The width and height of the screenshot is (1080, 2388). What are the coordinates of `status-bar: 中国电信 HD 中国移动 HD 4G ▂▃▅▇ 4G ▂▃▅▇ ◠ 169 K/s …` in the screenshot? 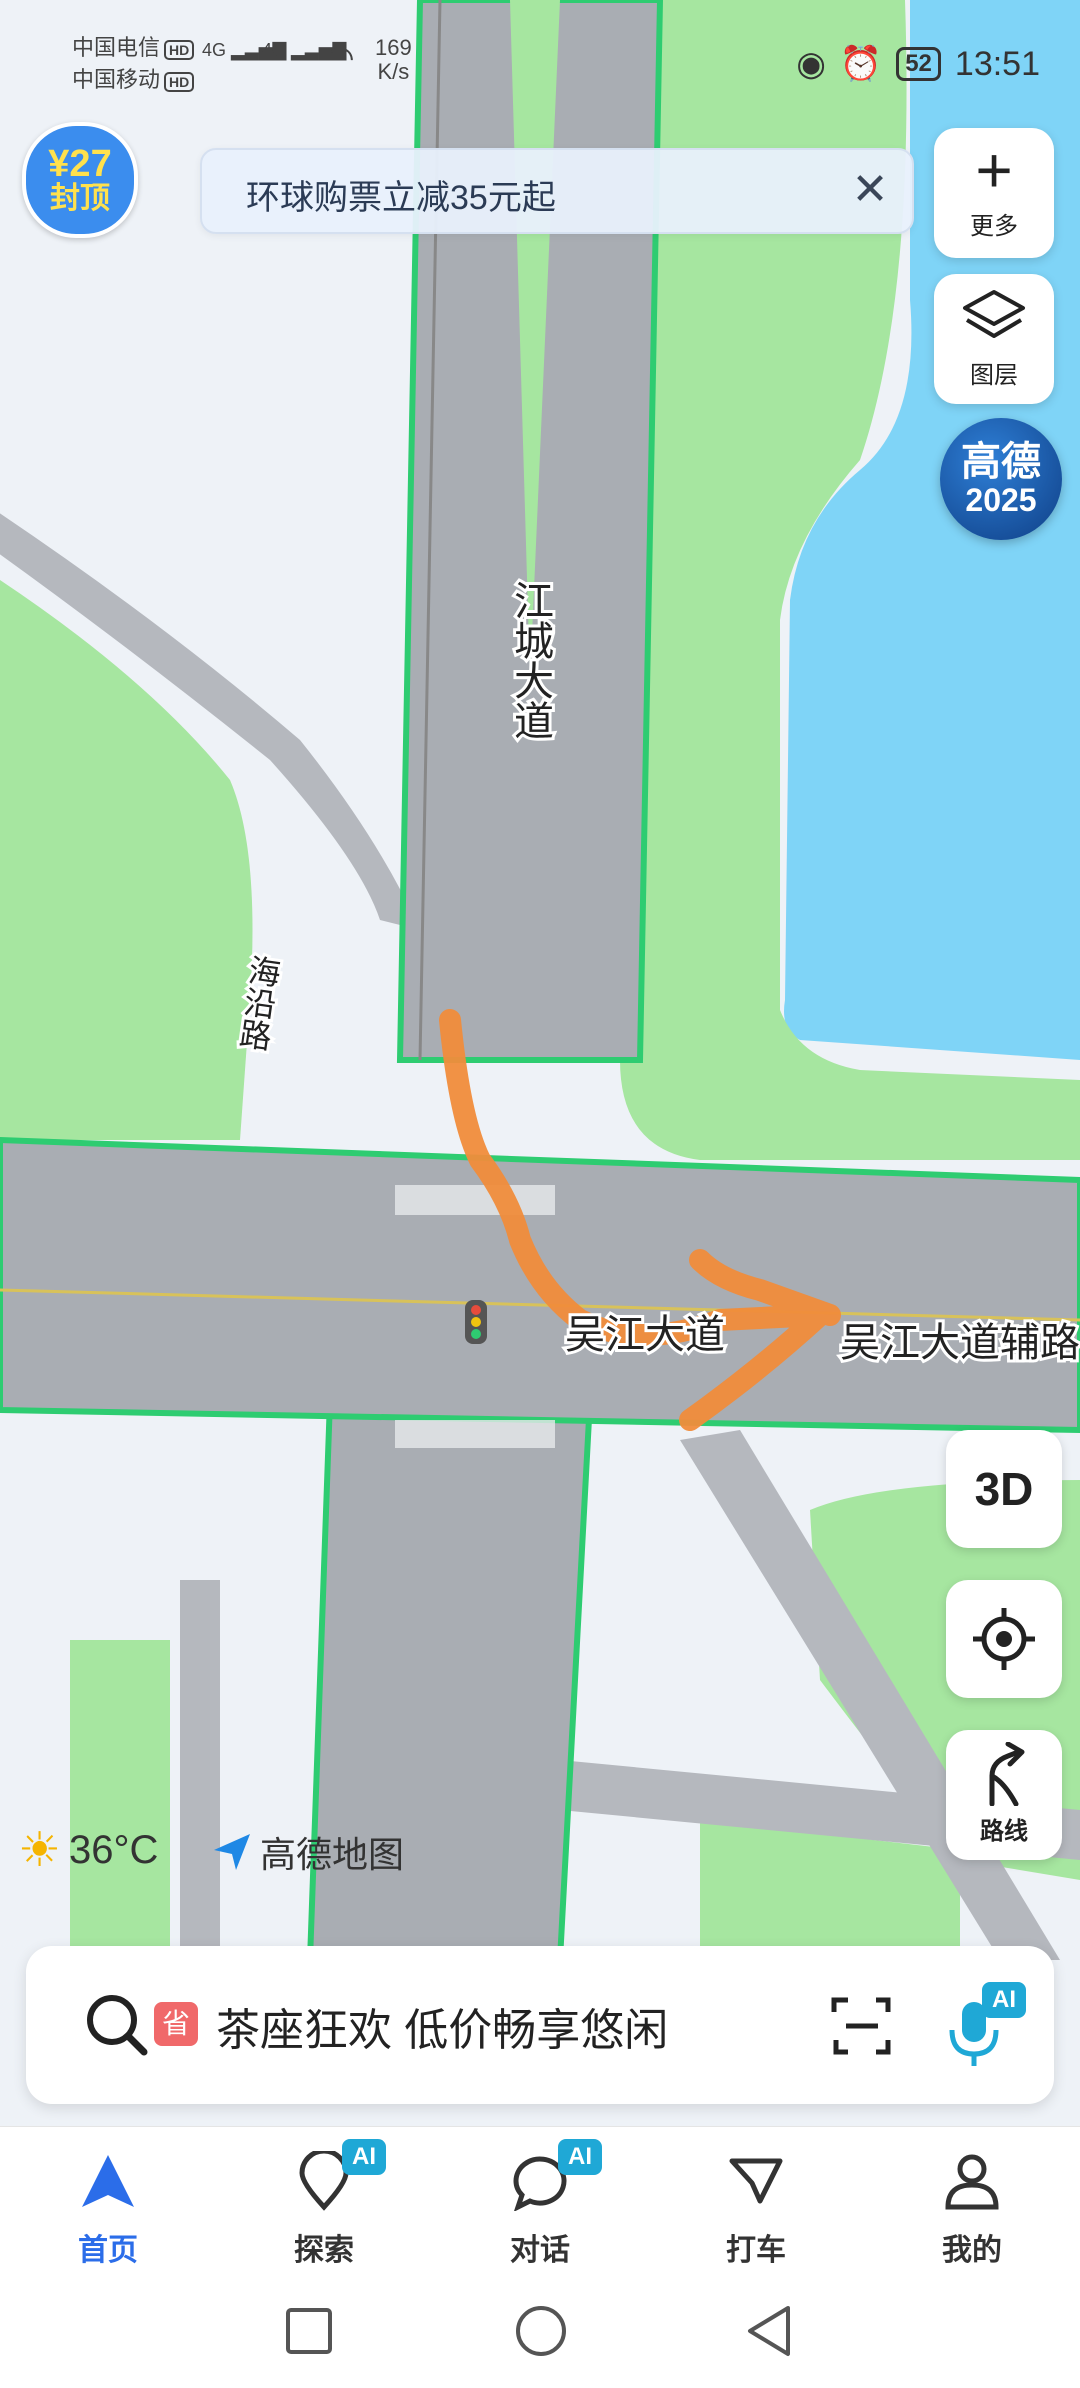 It's located at (540, 60).